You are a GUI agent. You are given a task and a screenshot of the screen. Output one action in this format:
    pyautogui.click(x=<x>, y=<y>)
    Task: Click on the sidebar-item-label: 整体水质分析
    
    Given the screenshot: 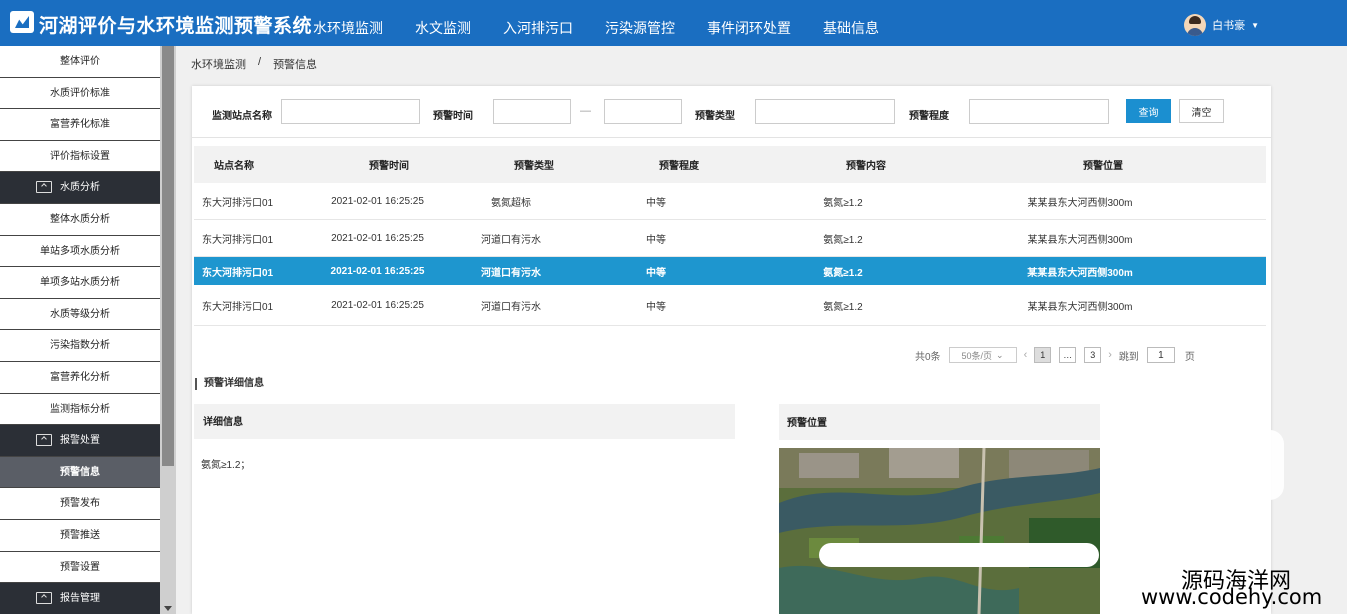 What is the action you would take?
    pyautogui.click(x=80, y=219)
    